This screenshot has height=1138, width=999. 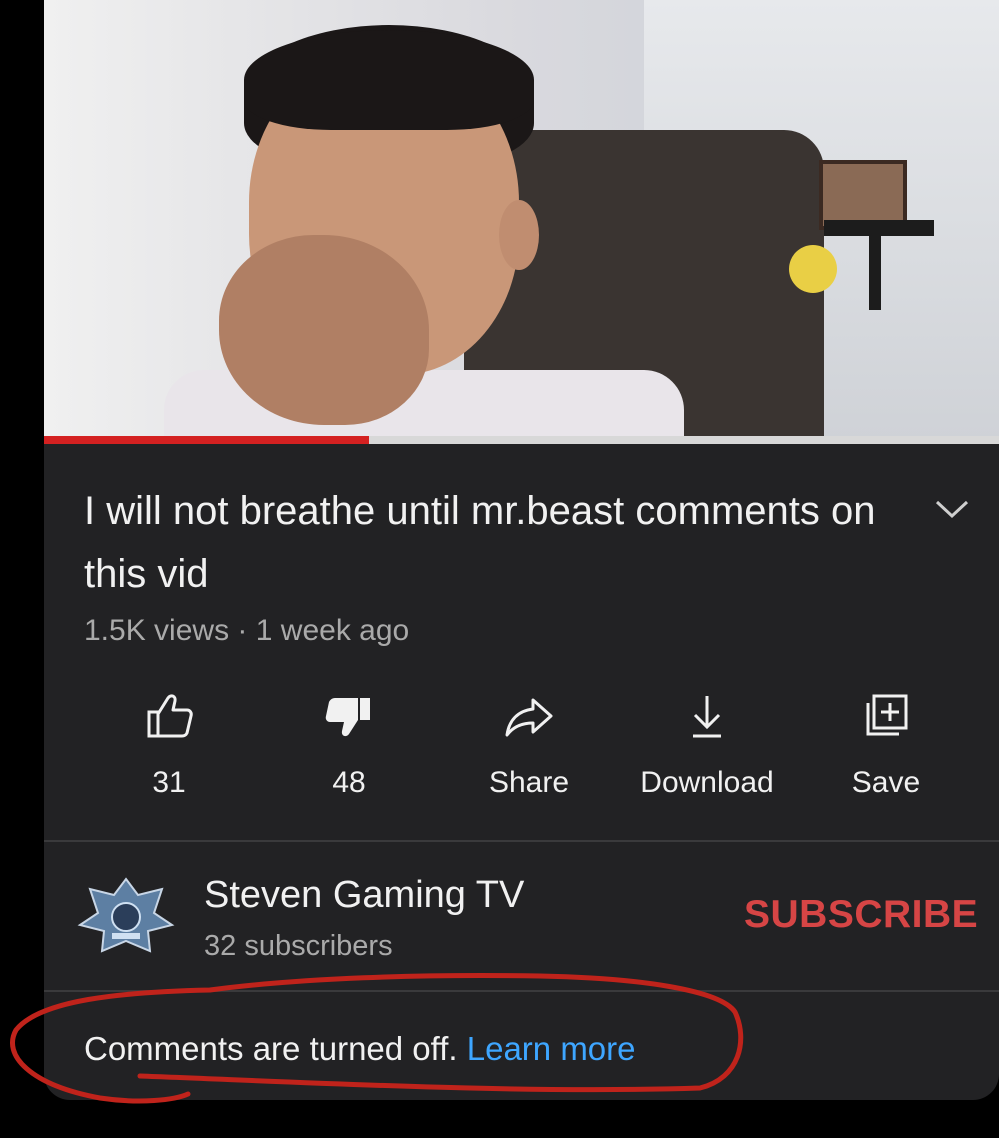 What do you see at coordinates (170, 716) in the screenshot?
I see `thumbs-up-icon` at bounding box center [170, 716].